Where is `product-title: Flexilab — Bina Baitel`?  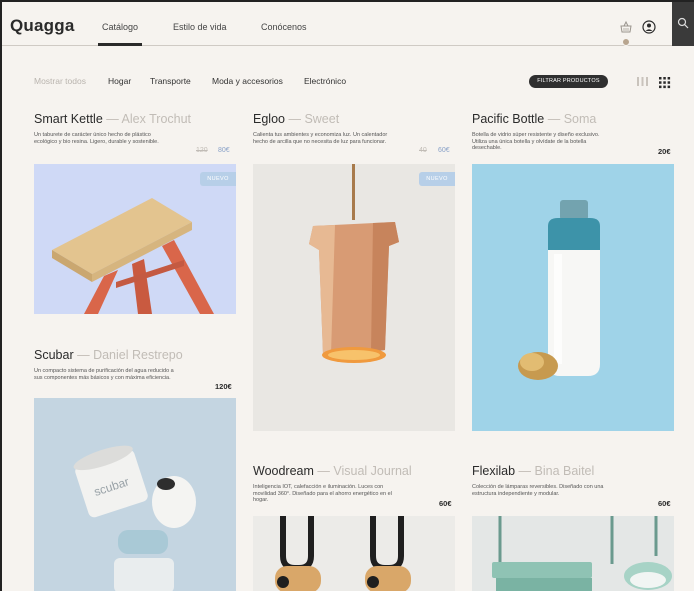 product-title: Flexilab — Bina Baitel is located at coordinates (533, 471).